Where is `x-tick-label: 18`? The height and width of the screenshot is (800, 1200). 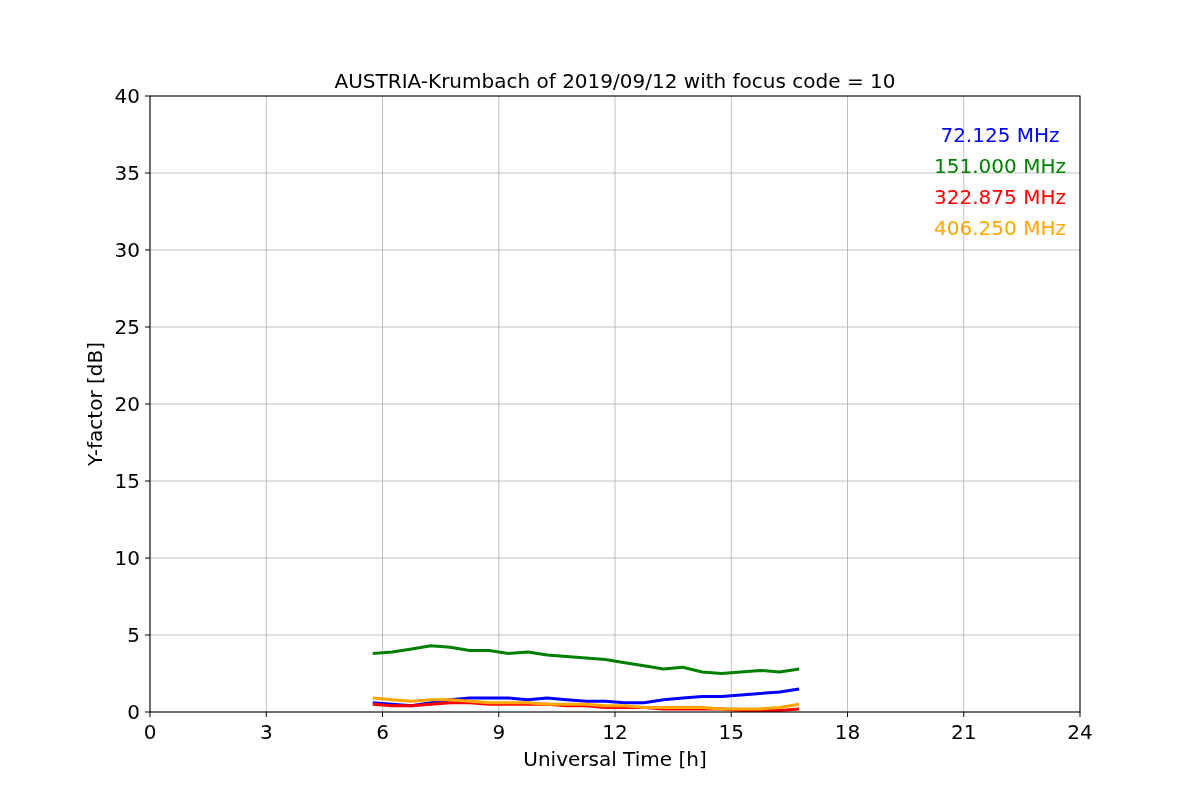 x-tick-label: 18 is located at coordinates (847, 732).